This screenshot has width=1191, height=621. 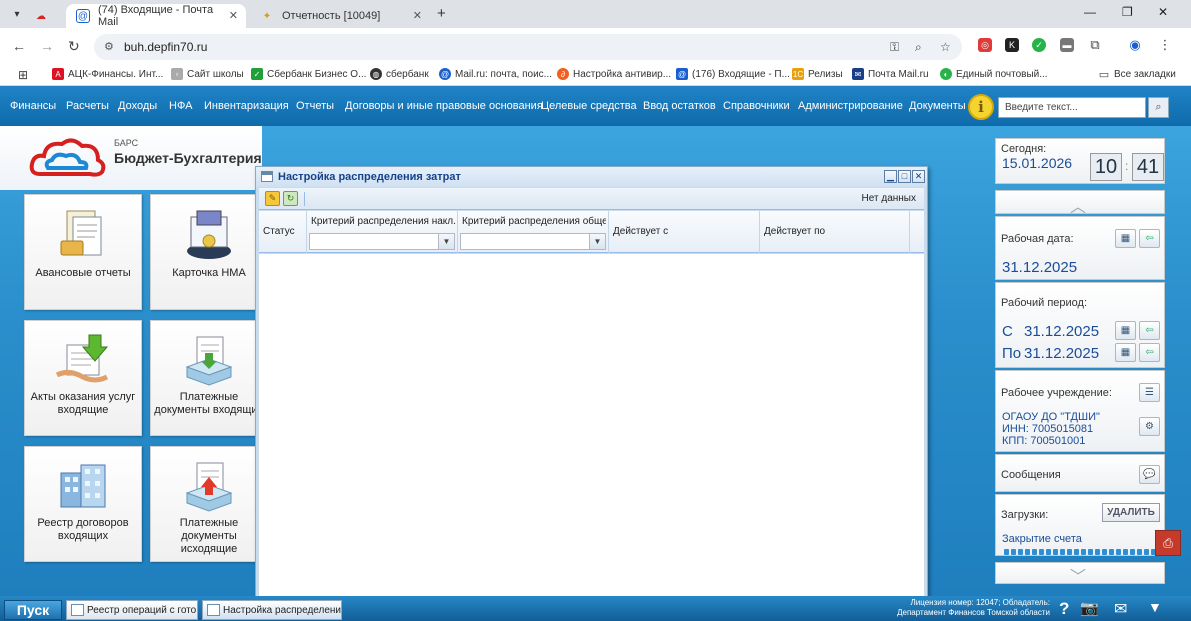 I want to click on bookmark-2: ▫ Сайт школы, so click(x=207, y=74).